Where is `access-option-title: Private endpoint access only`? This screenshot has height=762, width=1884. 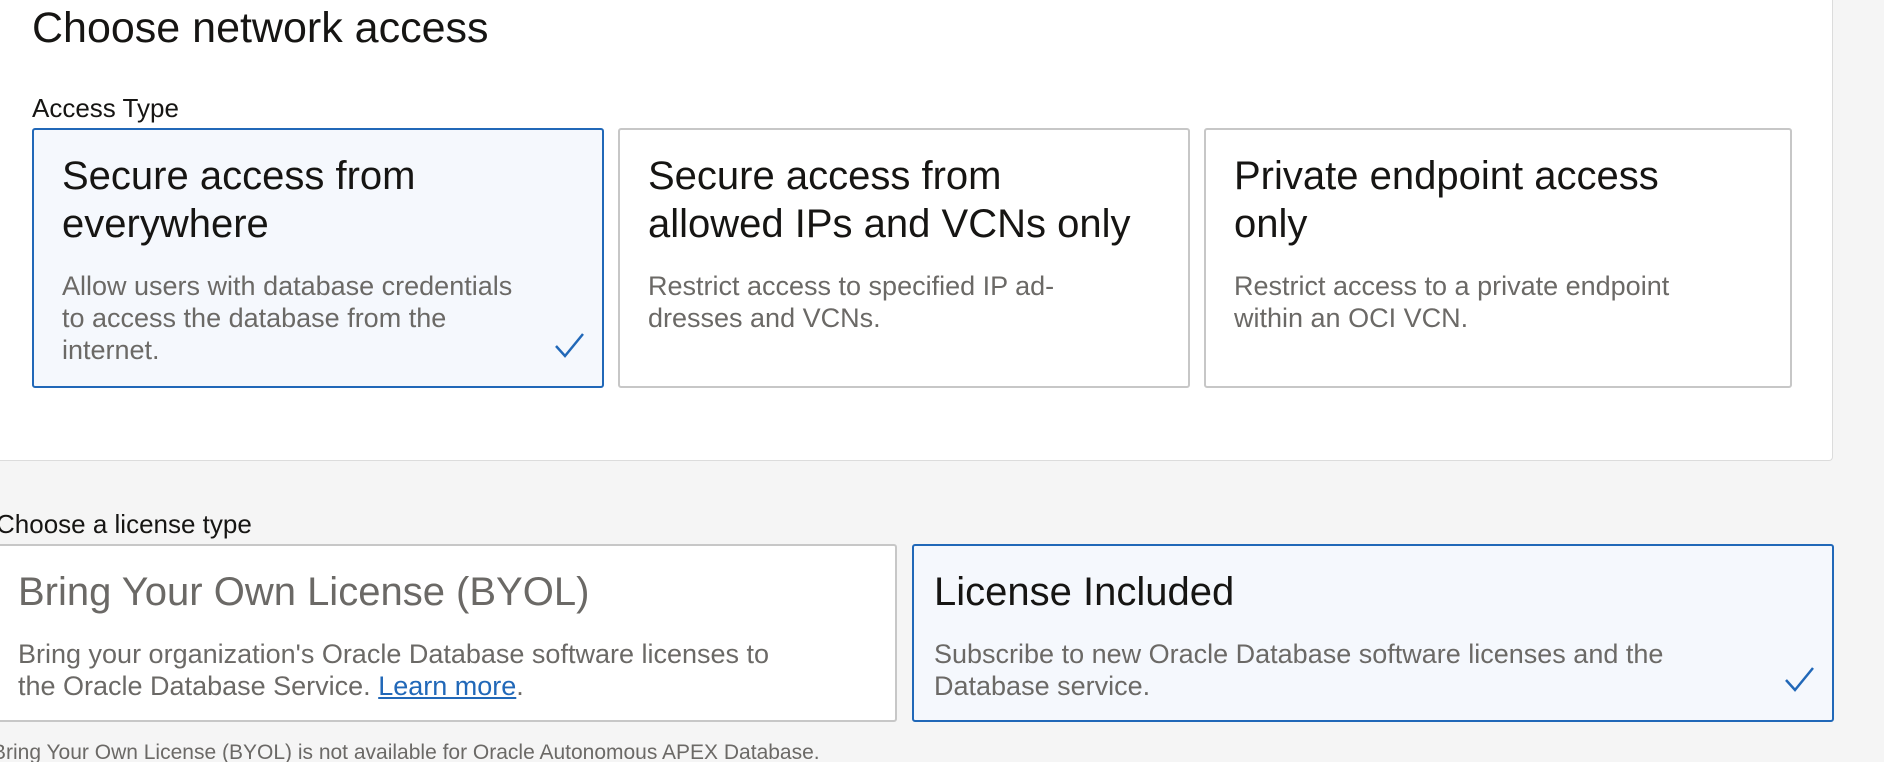 access-option-title: Private endpoint access only is located at coordinates (1446, 200).